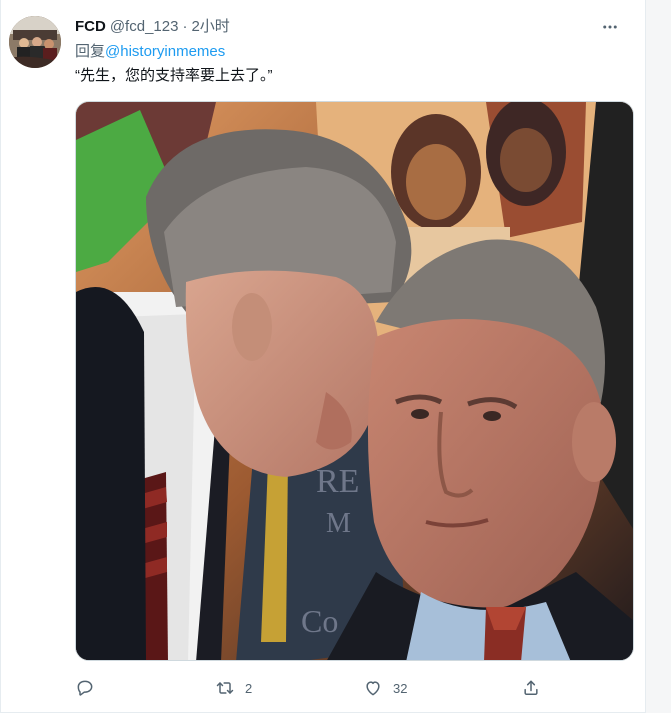  Describe the element at coordinates (350, 27) in the screenshot. I see `tweet-header: FCD @fcd_123 · 2小时` at that location.